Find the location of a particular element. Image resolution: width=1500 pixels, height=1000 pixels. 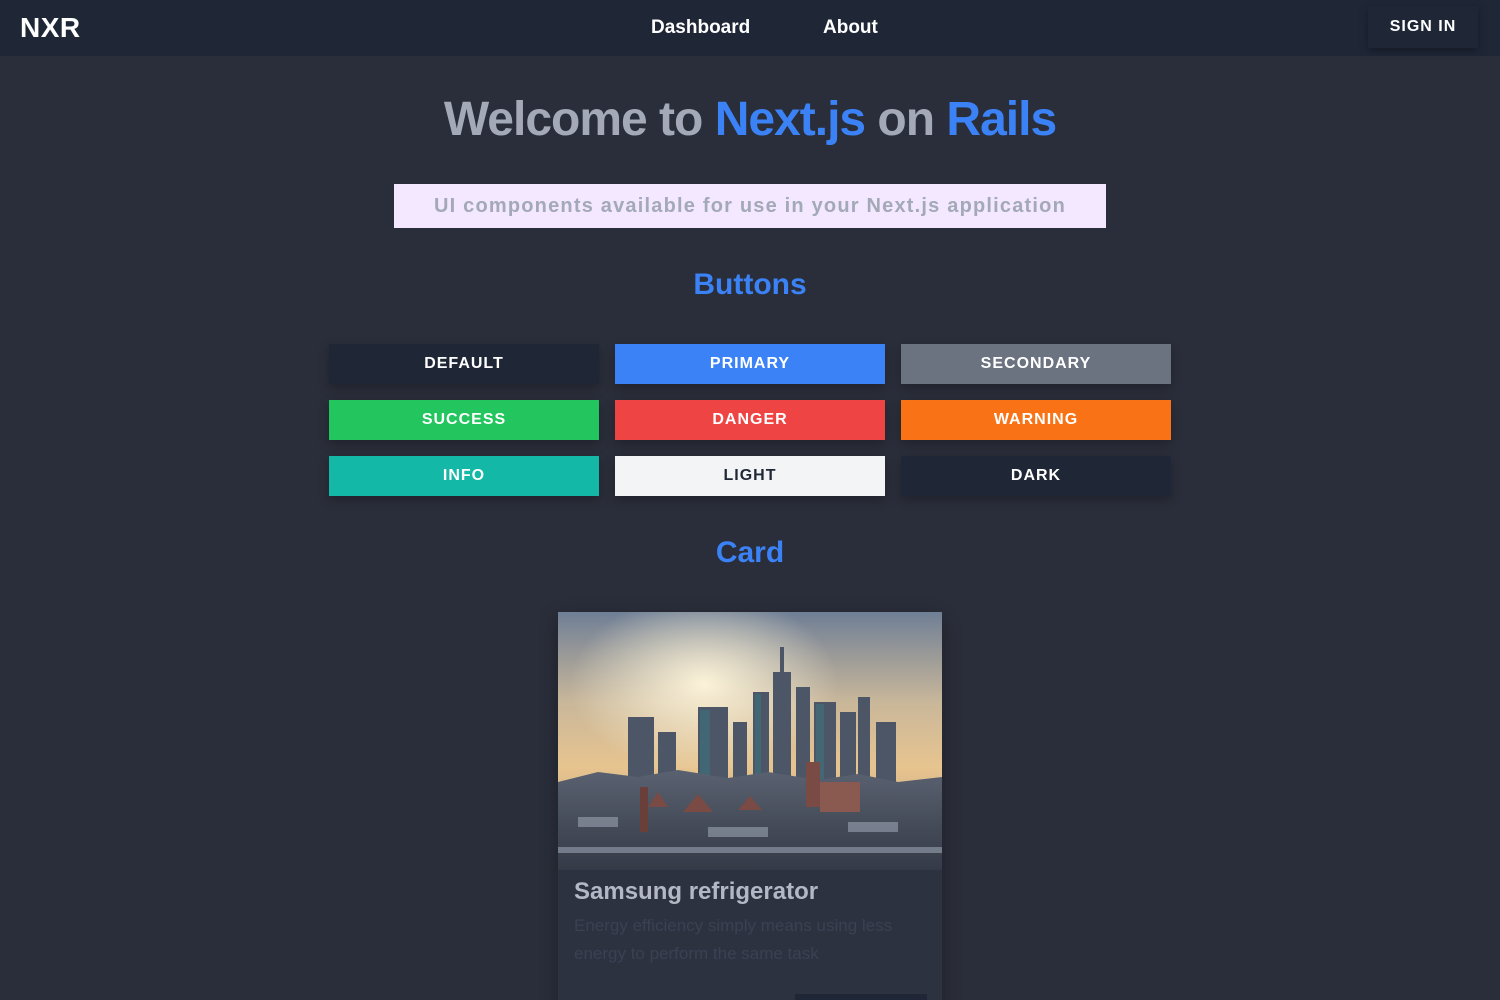

success-button: SUCCESS is located at coordinates (464, 420).